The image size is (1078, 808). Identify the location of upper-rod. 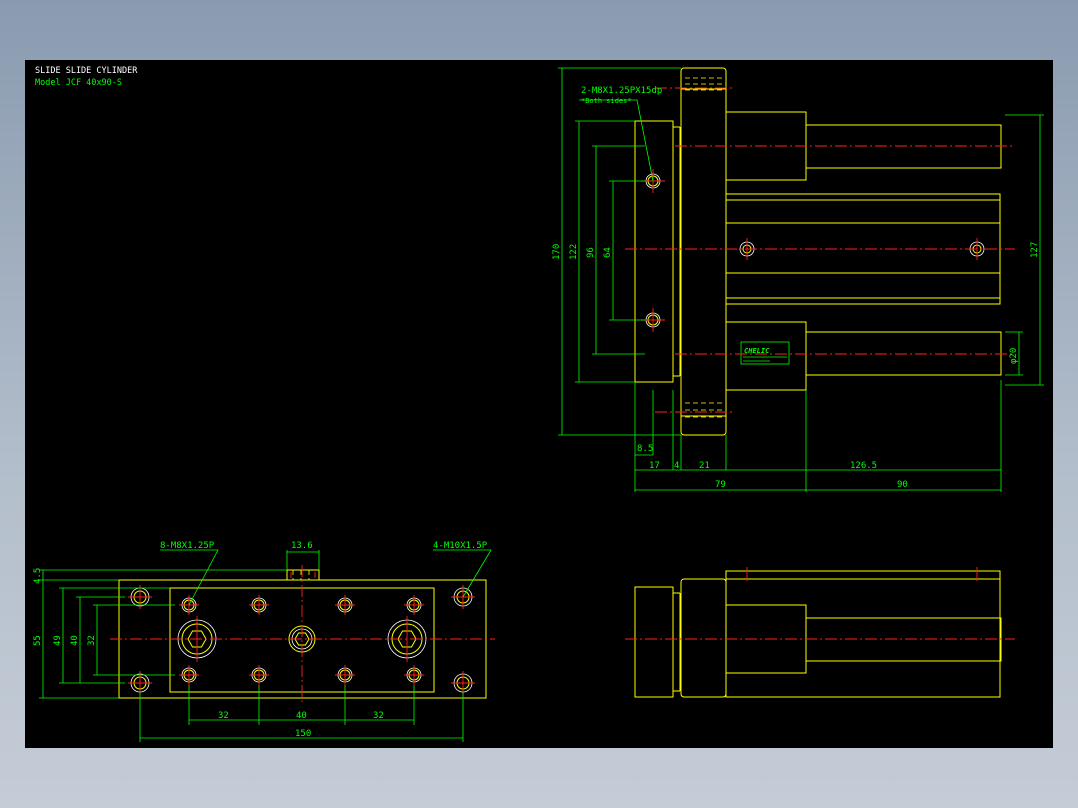
(903, 146).